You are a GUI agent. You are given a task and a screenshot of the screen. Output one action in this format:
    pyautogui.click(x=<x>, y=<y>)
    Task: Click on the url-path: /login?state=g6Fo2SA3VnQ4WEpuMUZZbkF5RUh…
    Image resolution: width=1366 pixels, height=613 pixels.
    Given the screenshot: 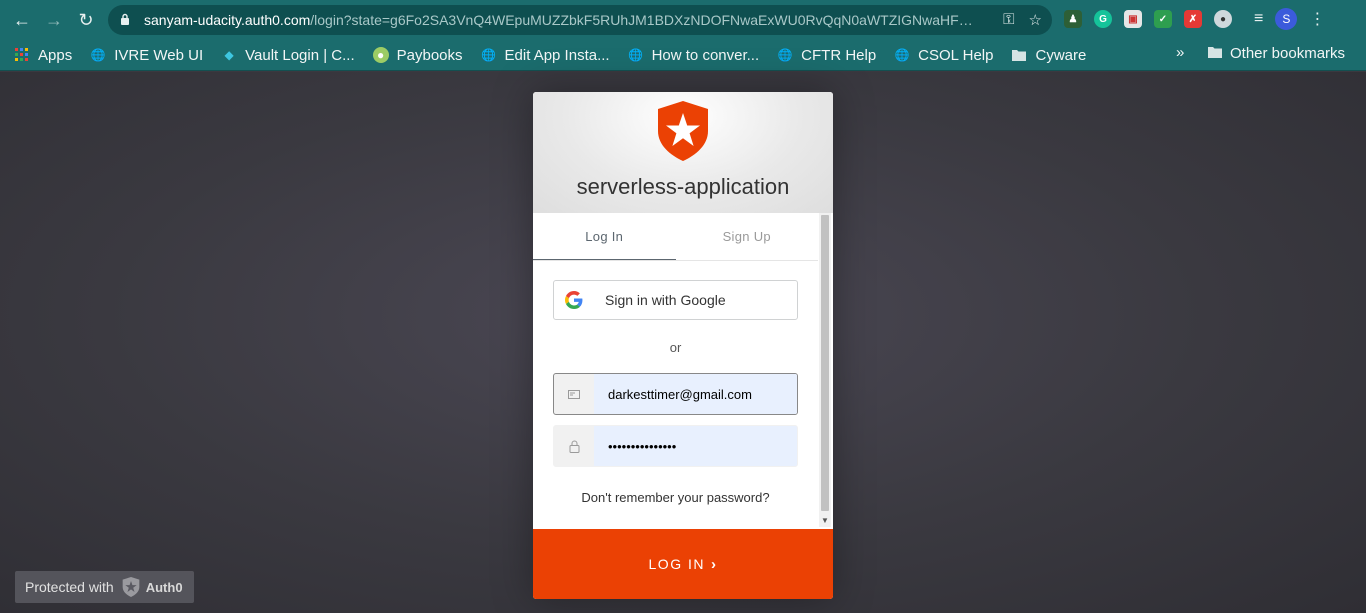 What is the action you would take?
    pyautogui.click(x=645, y=20)
    